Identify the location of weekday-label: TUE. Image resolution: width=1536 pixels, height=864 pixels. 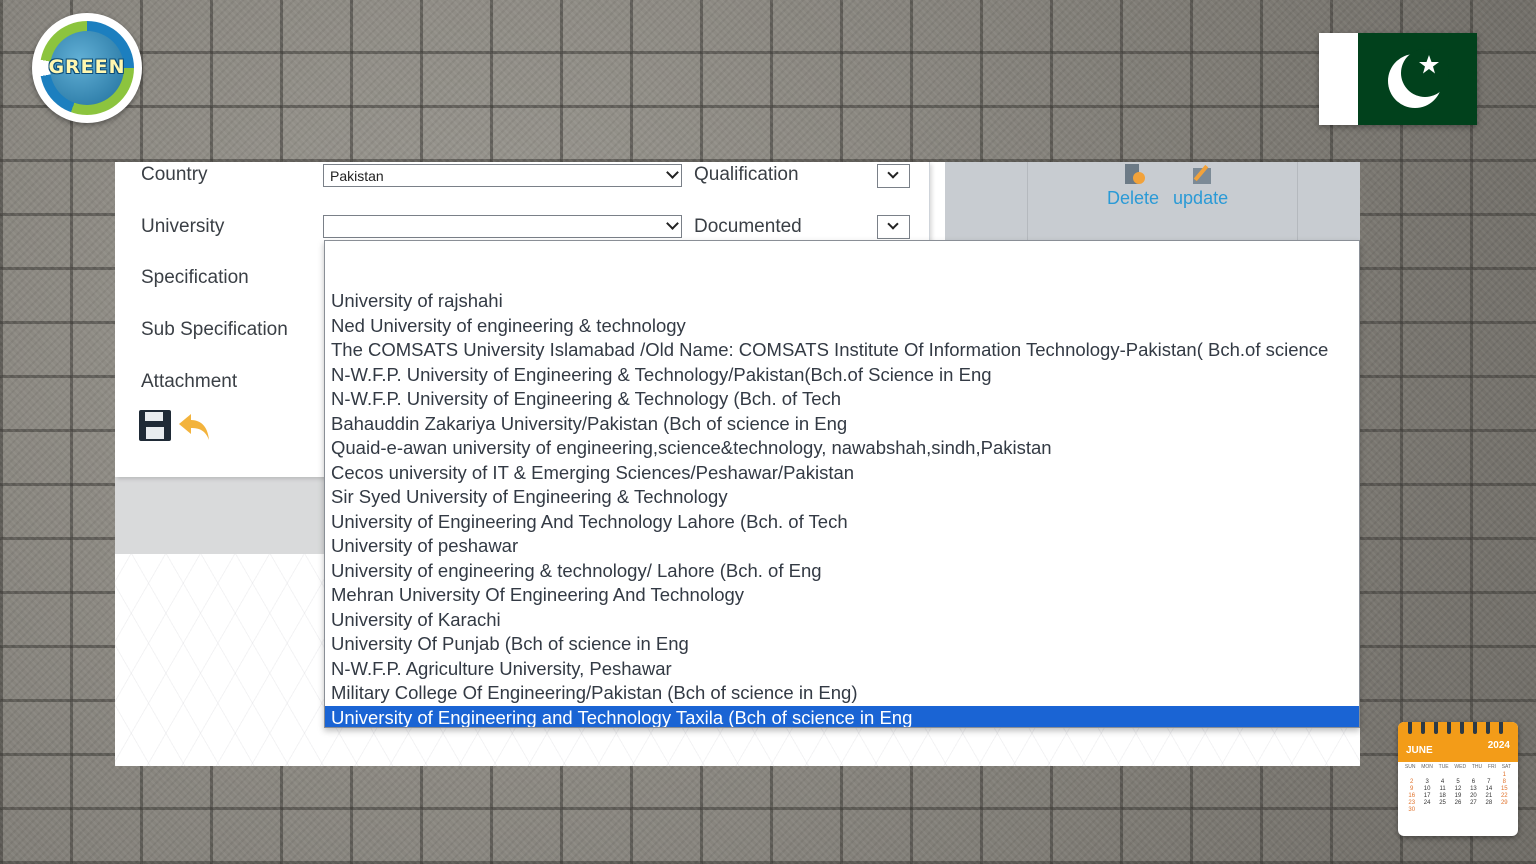
(1443, 767).